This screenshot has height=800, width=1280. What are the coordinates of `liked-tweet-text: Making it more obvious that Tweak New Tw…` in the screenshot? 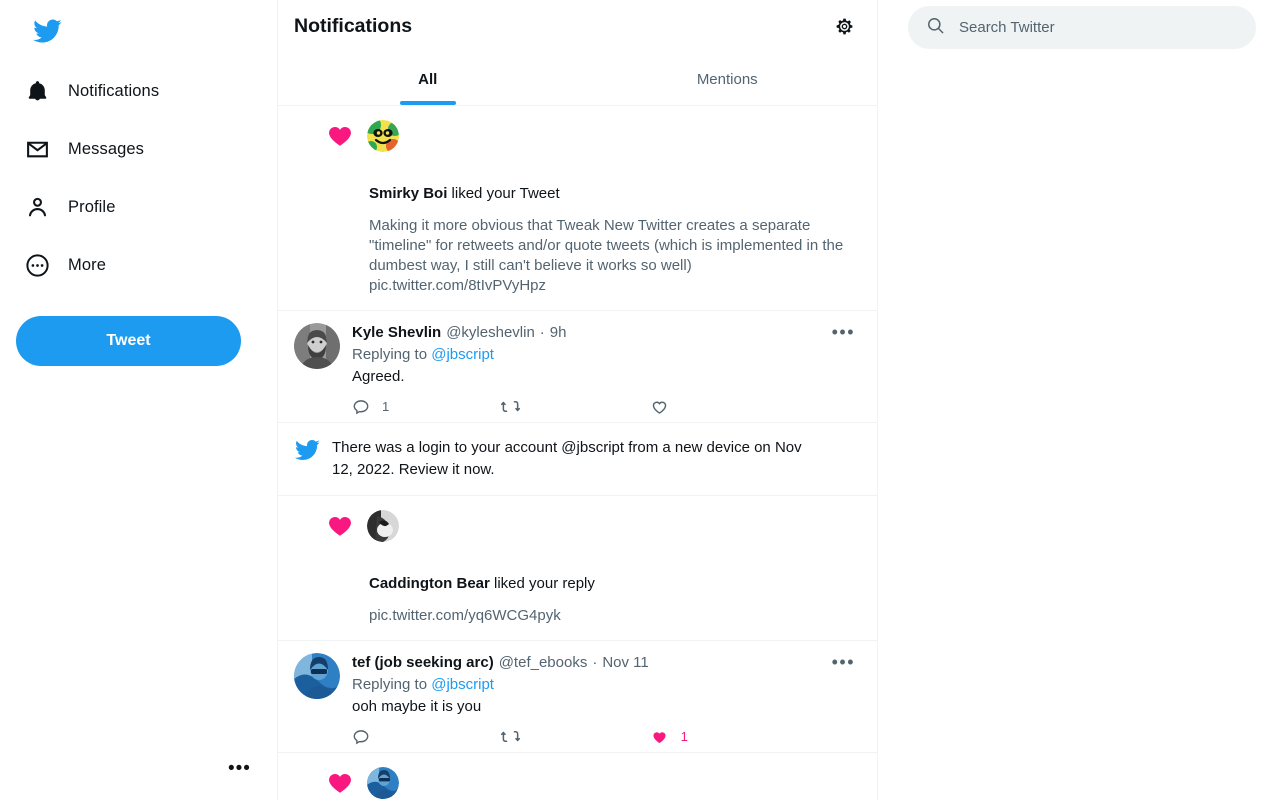 It's located at (608, 255).